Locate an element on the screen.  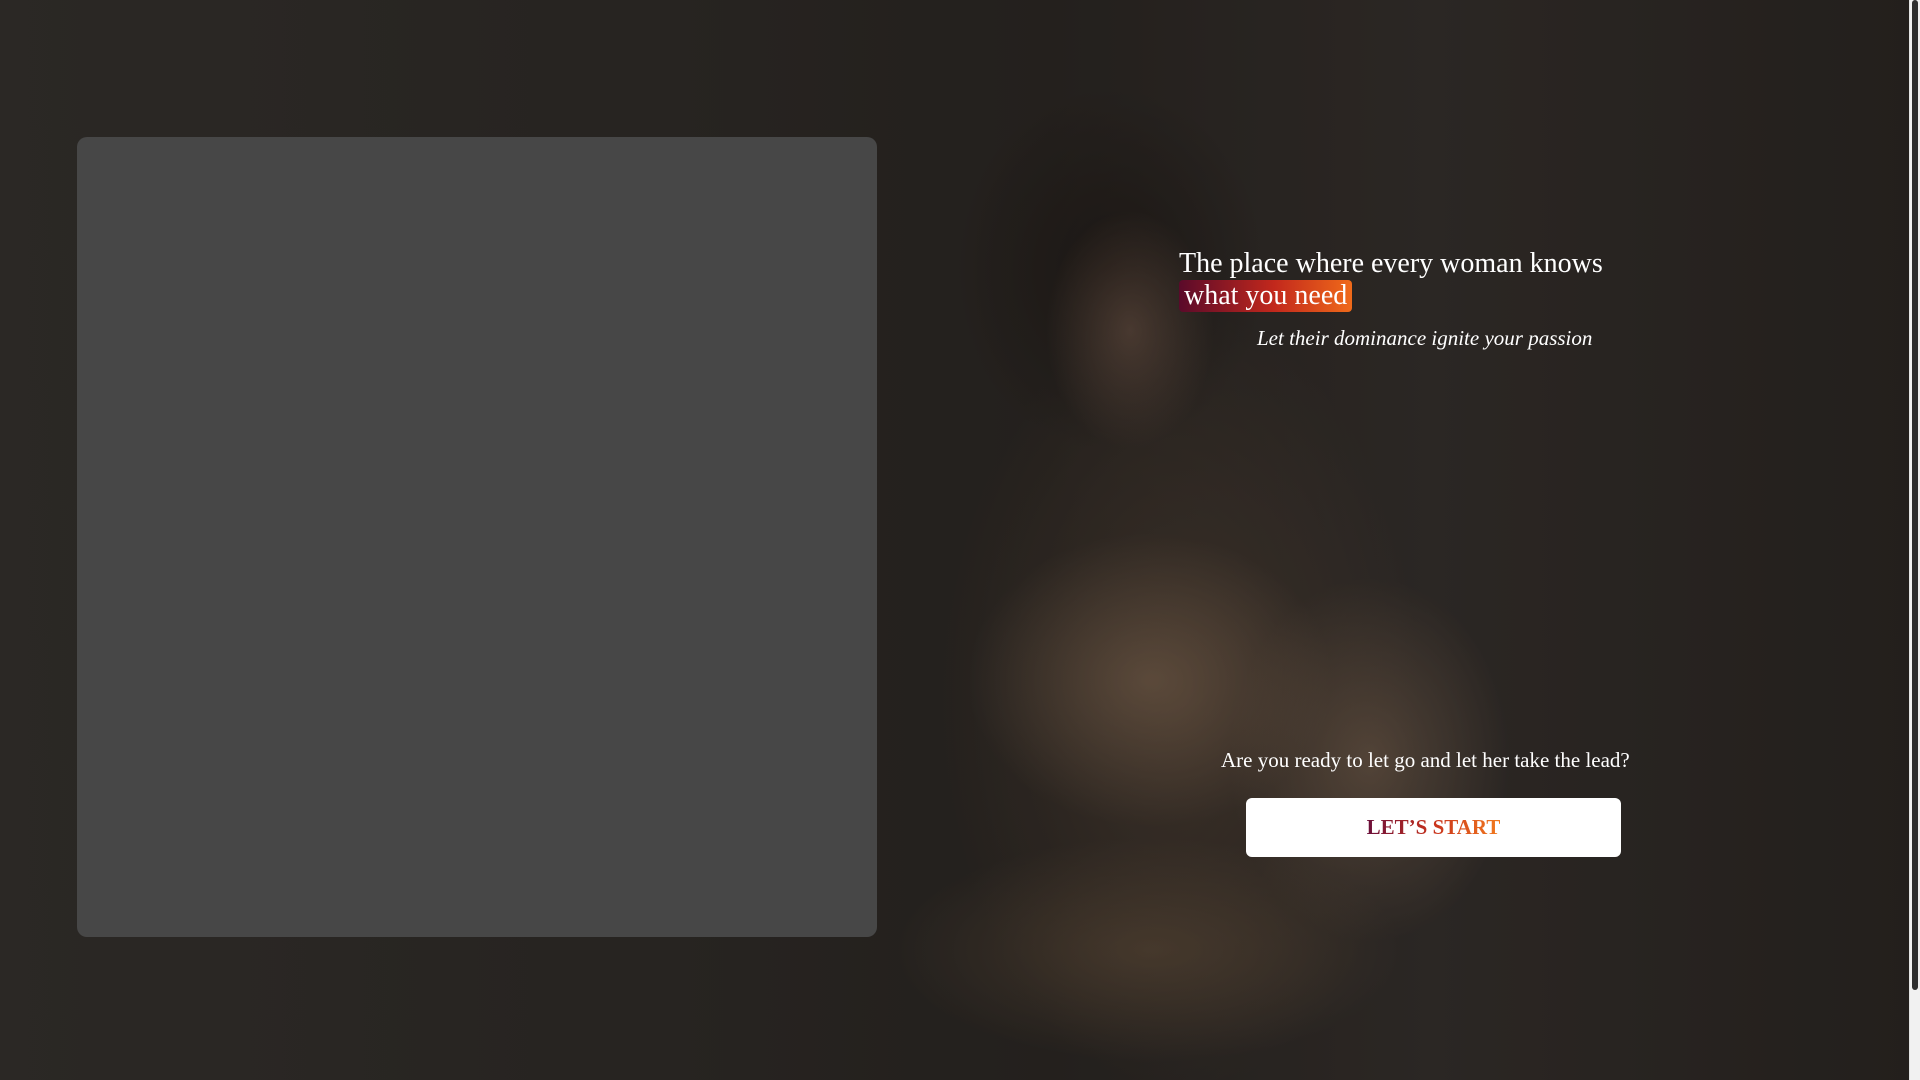
vertical-scrollbar is located at coordinates (1914, 540).